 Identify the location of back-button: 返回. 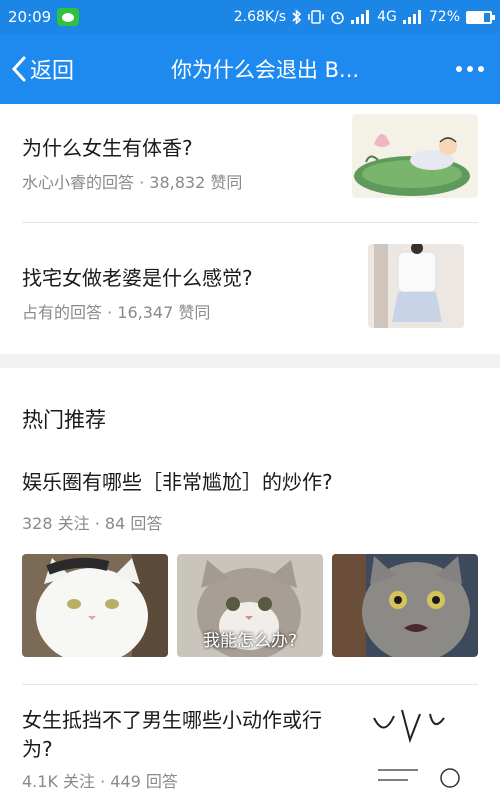
(55, 69).